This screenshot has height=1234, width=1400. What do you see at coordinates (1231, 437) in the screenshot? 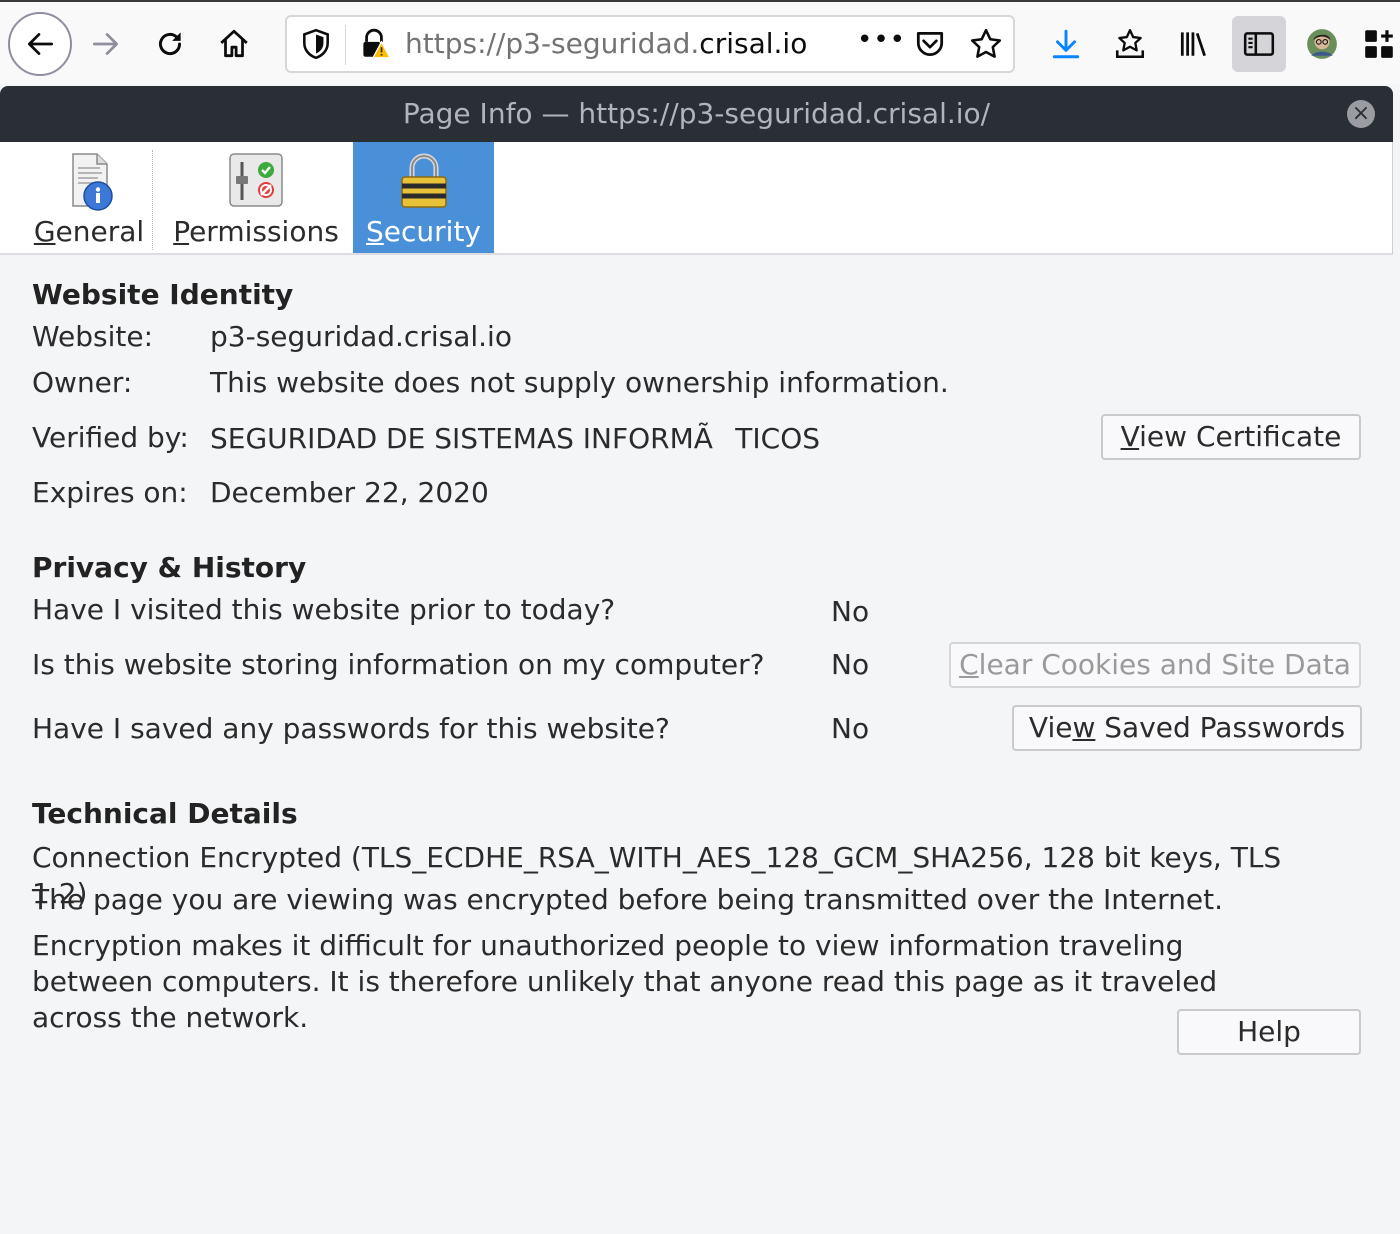
I see `view-certificate-button: View Certificate` at bounding box center [1231, 437].